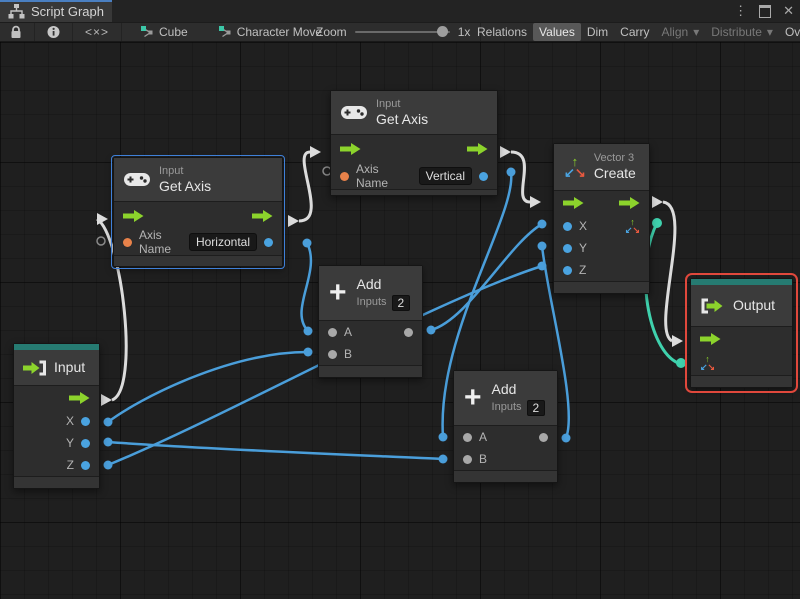 The height and width of the screenshot is (599, 800). What do you see at coordinates (16, 11) in the screenshot?
I see `script-graph-icon` at bounding box center [16, 11].